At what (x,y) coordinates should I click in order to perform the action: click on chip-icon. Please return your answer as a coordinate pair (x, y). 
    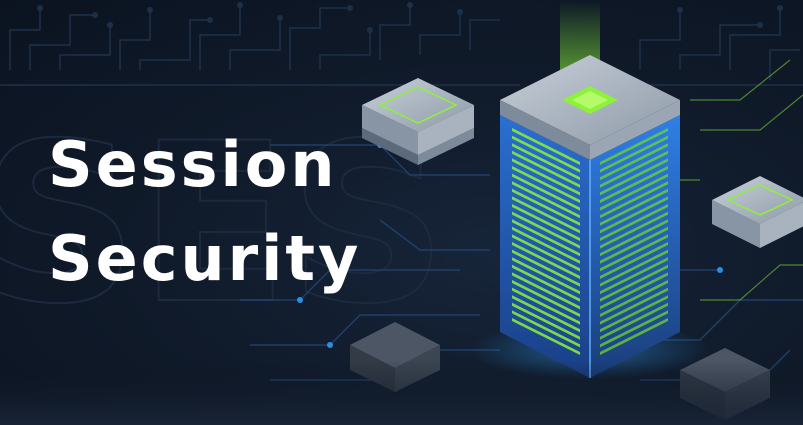
    Looking at the image, I should click on (757, 212).